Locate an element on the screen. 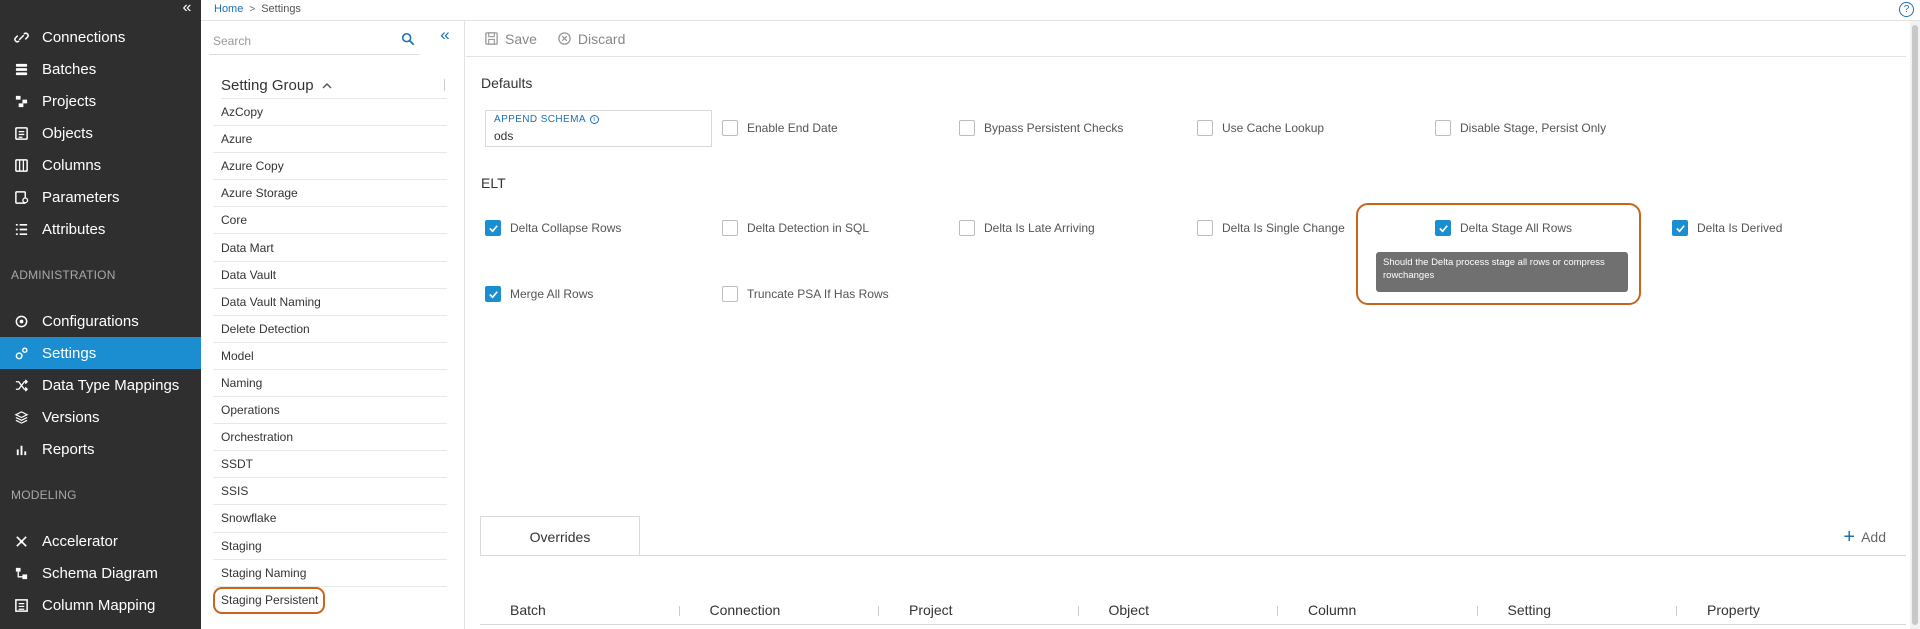 The image size is (1920, 629). defaults-section-title: Defaults is located at coordinates (507, 83).